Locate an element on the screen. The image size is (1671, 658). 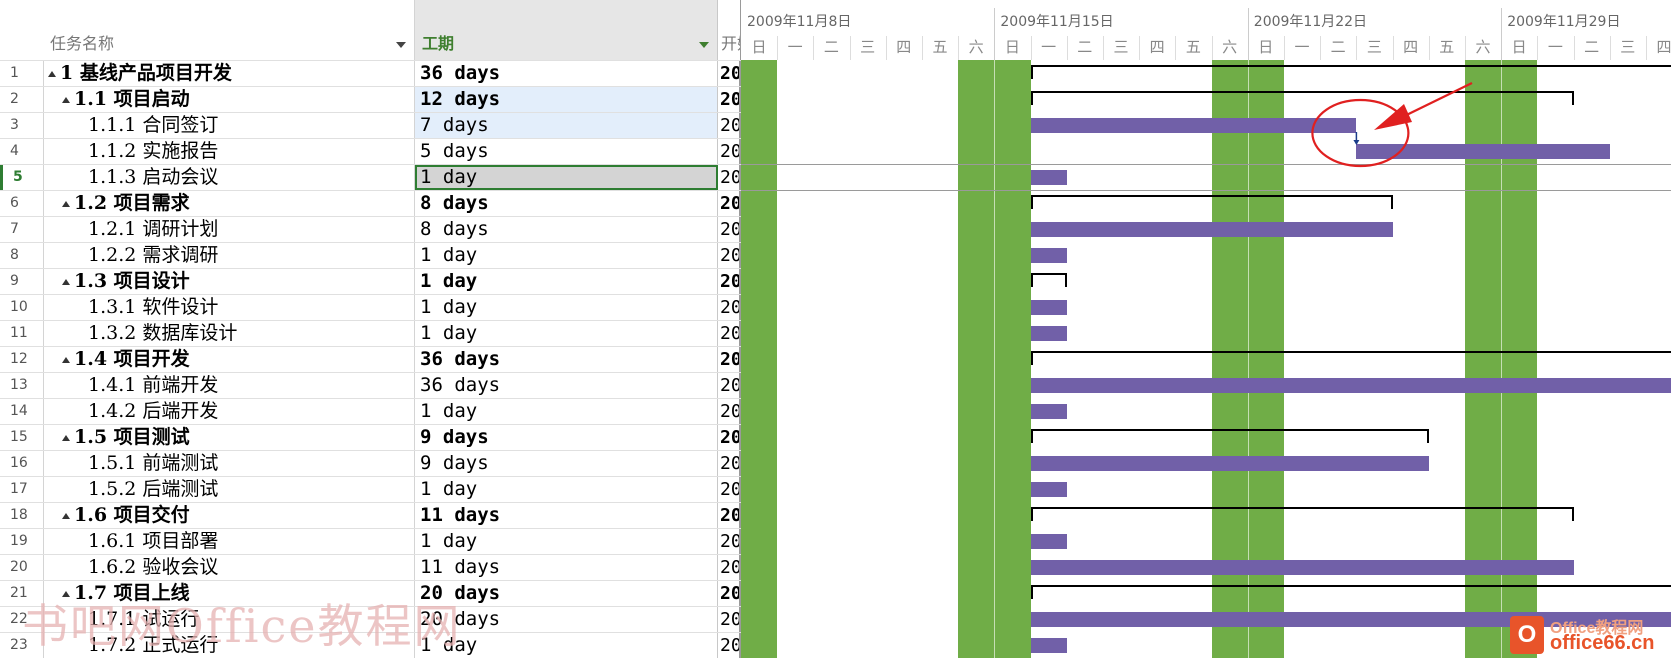
task-name-cell: 1.1.3 启动会议 is located at coordinates (229, 177).